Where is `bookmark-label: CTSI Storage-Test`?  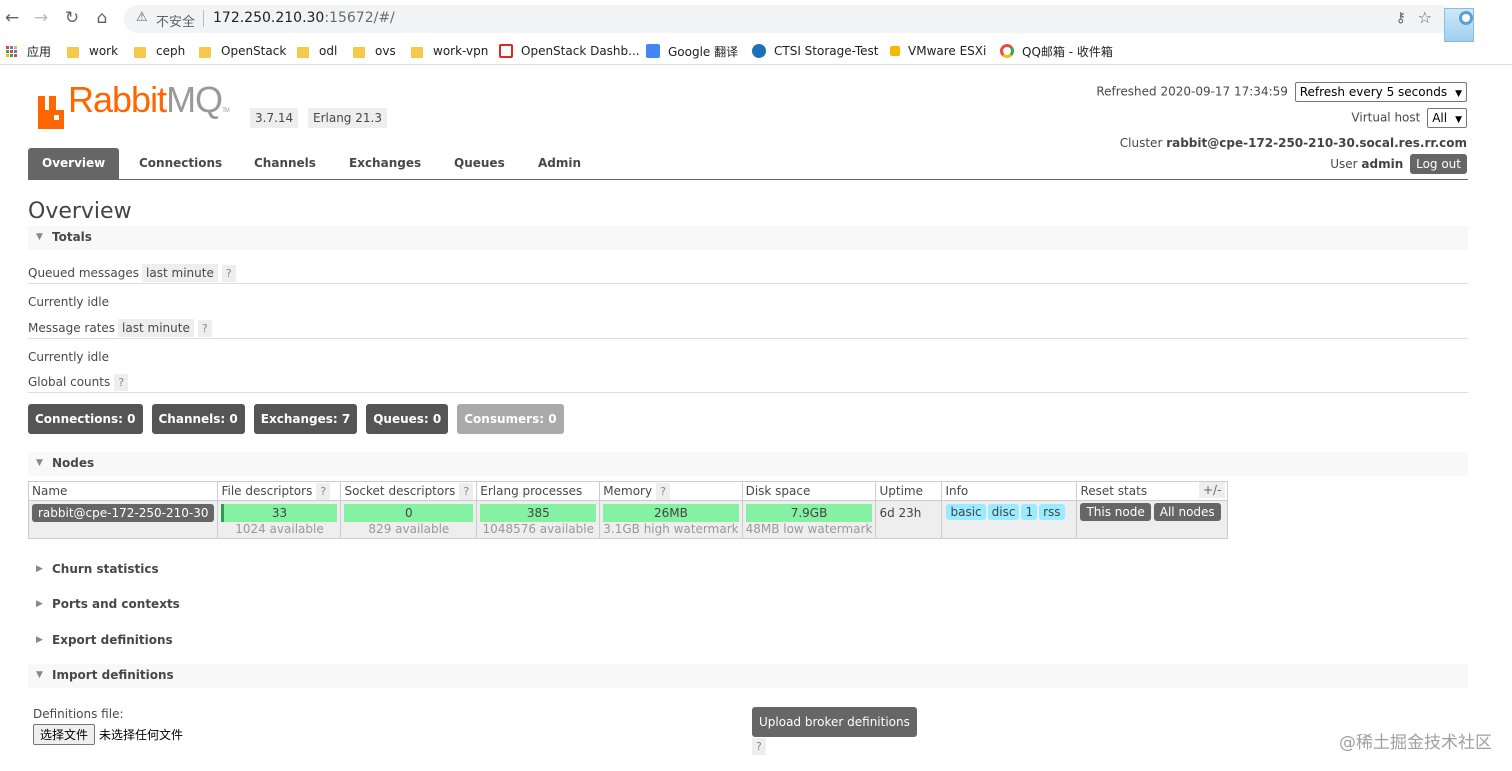
bookmark-label: CTSI Storage-Test is located at coordinates (826, 51).